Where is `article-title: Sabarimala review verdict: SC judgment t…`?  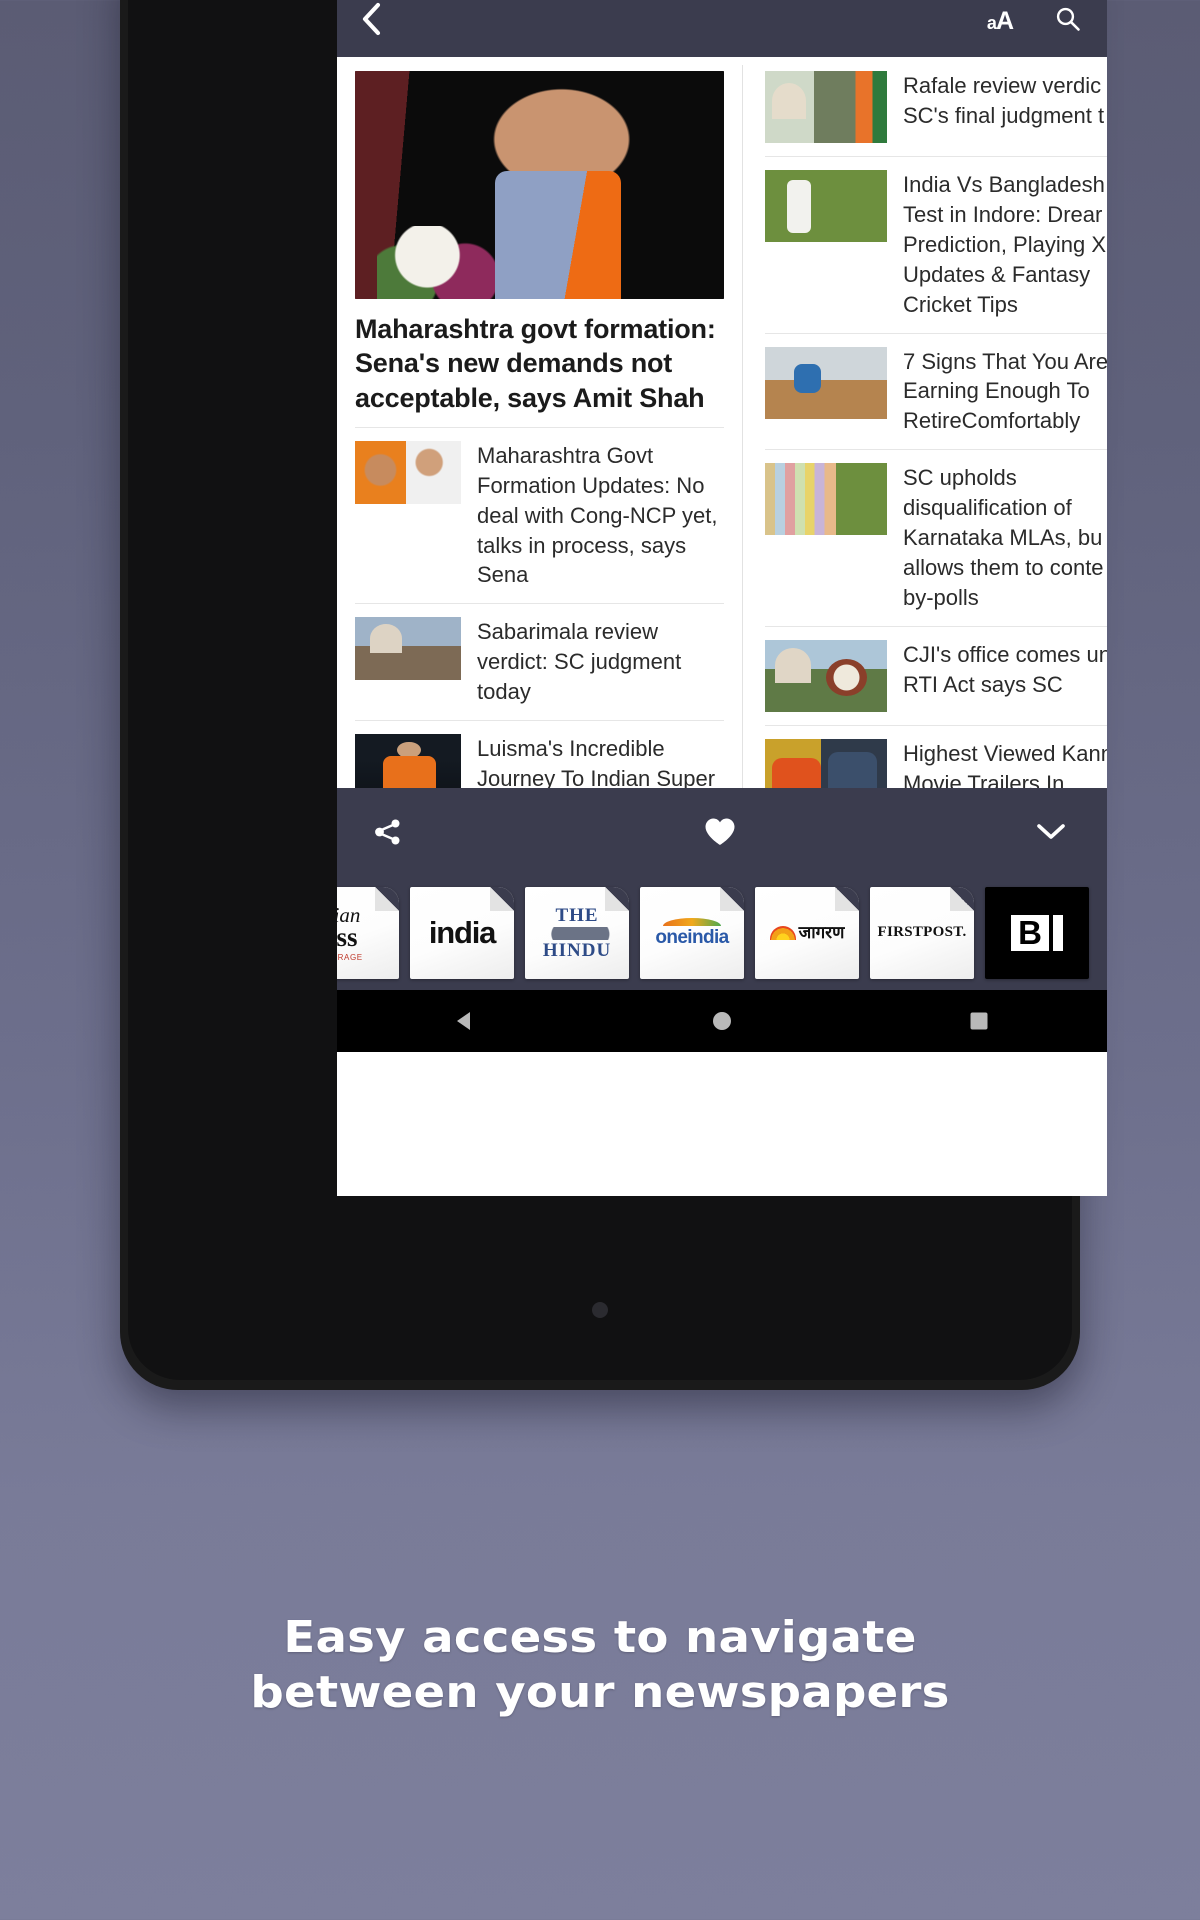
article-title: Sabarimala review verdict: SC judgment t… is located at coordinates (600, 662).